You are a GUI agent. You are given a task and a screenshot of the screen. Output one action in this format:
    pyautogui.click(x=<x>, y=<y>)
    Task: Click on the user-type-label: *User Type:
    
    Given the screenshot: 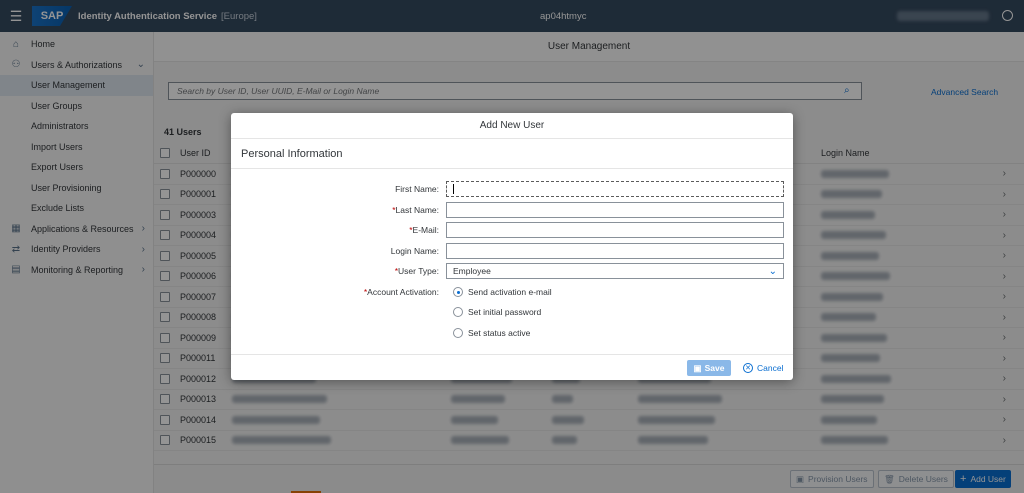 What is the action you would take?
    pyautogui.click(x=417, y=271)
    